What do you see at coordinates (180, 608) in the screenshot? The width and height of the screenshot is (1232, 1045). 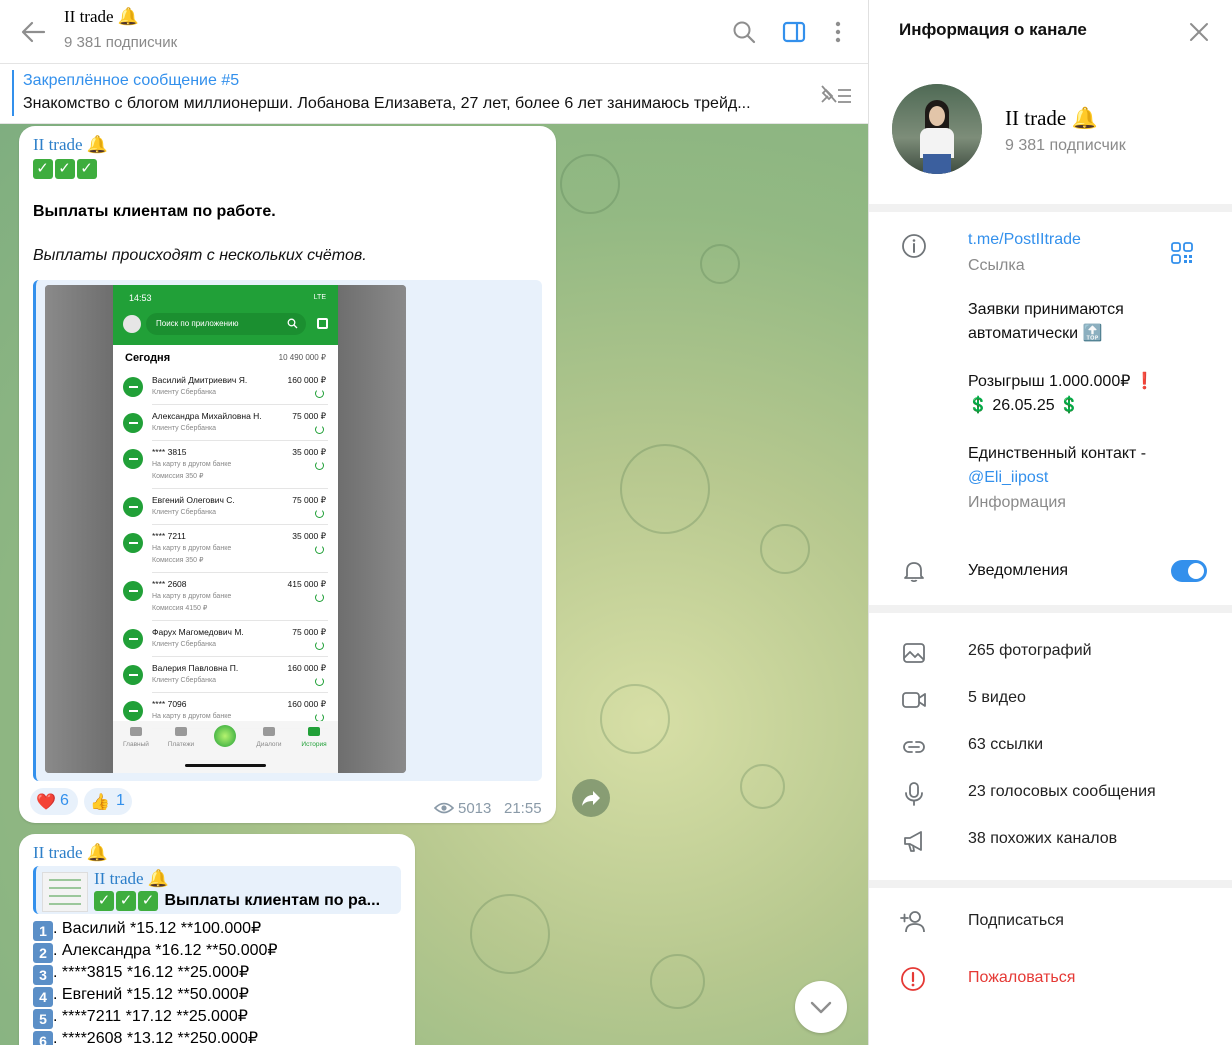 I see `transaction-fee: Комиссия 4150 ₽` at bounding box center [180, 608].